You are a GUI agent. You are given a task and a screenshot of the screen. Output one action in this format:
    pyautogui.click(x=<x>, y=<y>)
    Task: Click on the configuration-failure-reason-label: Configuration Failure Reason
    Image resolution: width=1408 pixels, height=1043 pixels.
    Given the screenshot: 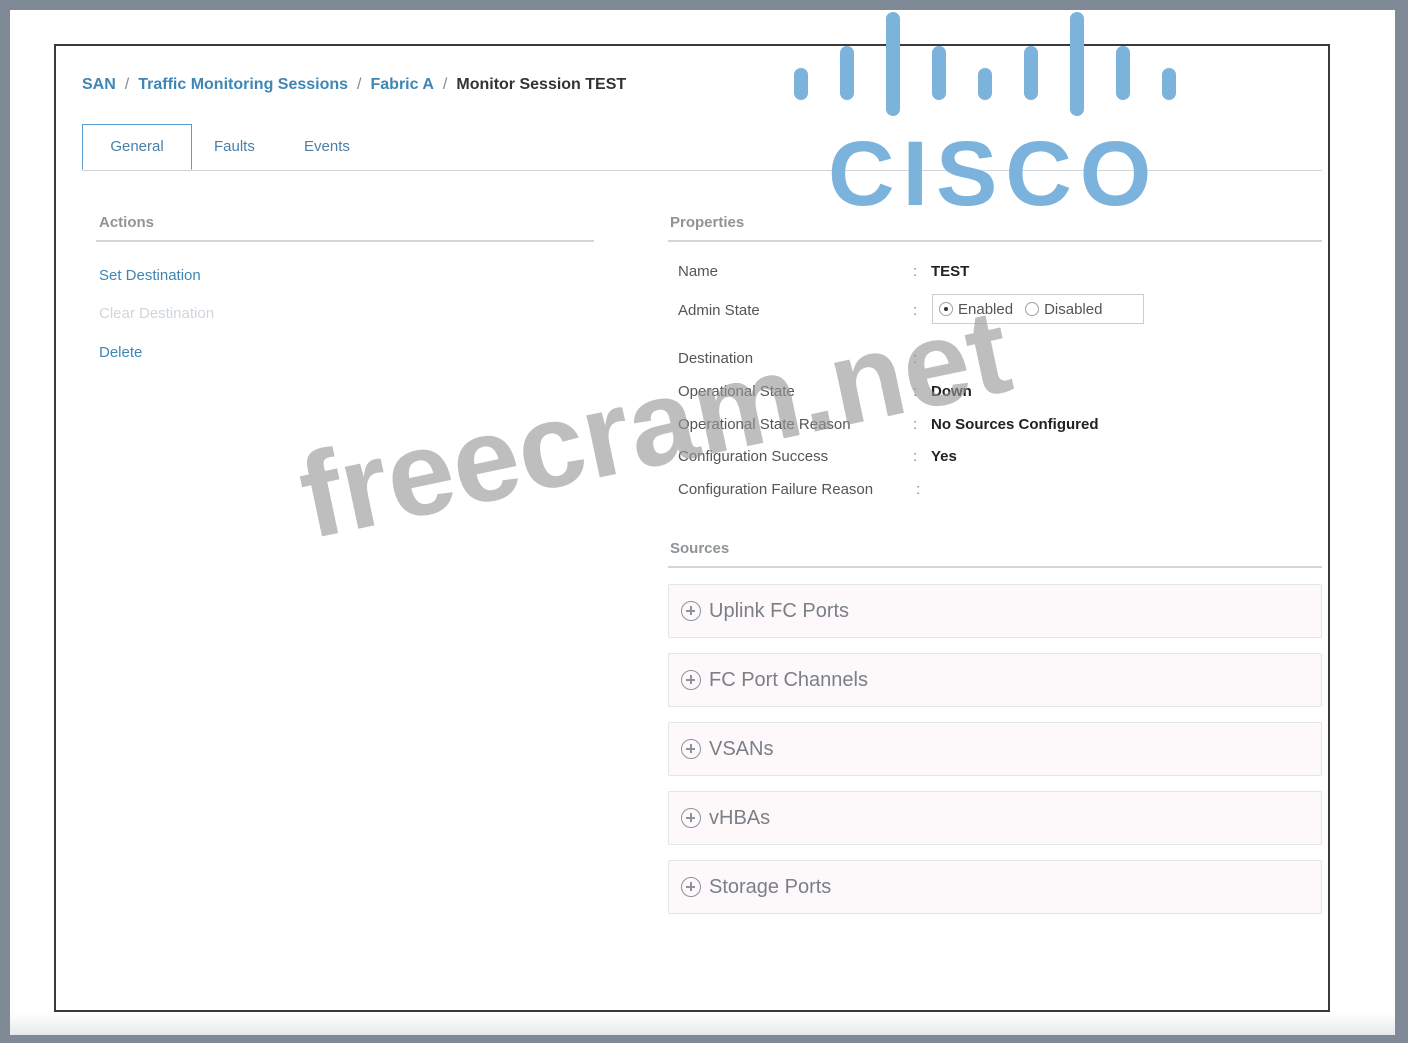 What is the action you would take?
    pyautogui.click(x=776, y=489)
    